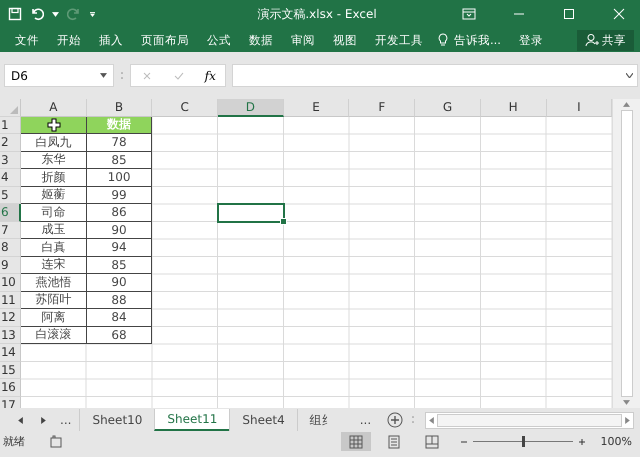 Image resolution: width=640 pixels, height=457 pixels. I want to click on selected-cell, so click(251, 212).